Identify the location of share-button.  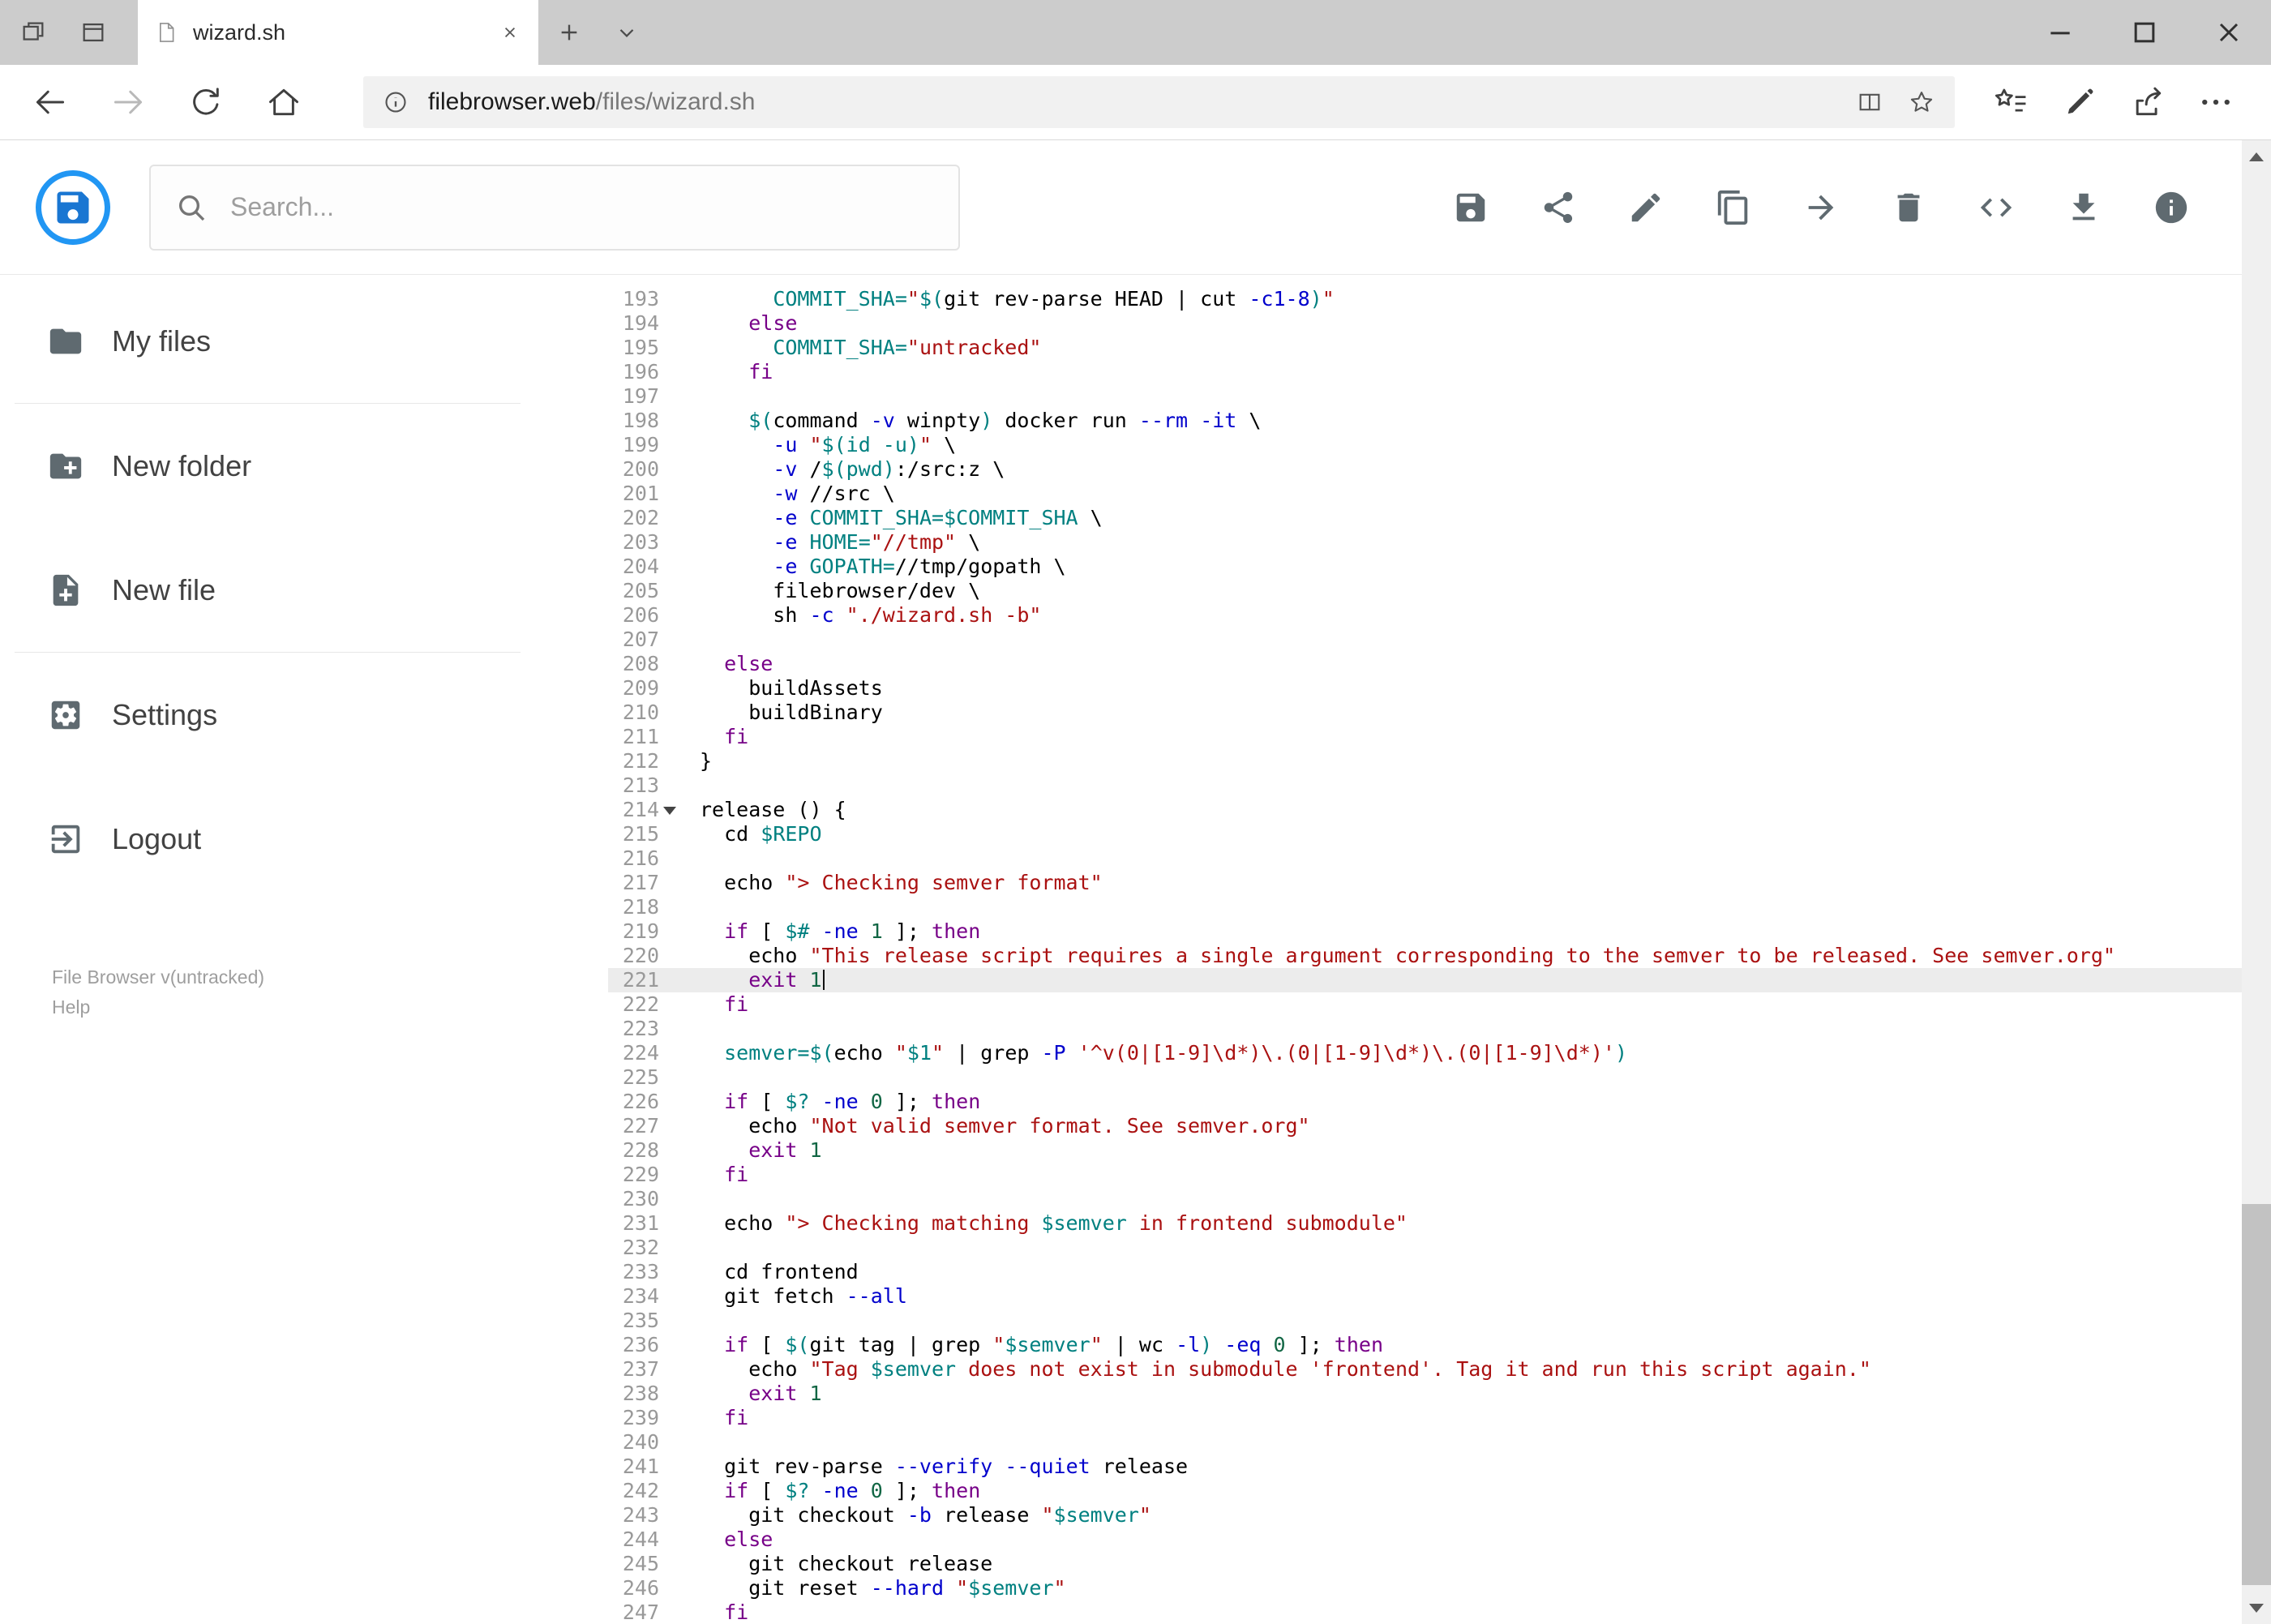
(1559, 208).